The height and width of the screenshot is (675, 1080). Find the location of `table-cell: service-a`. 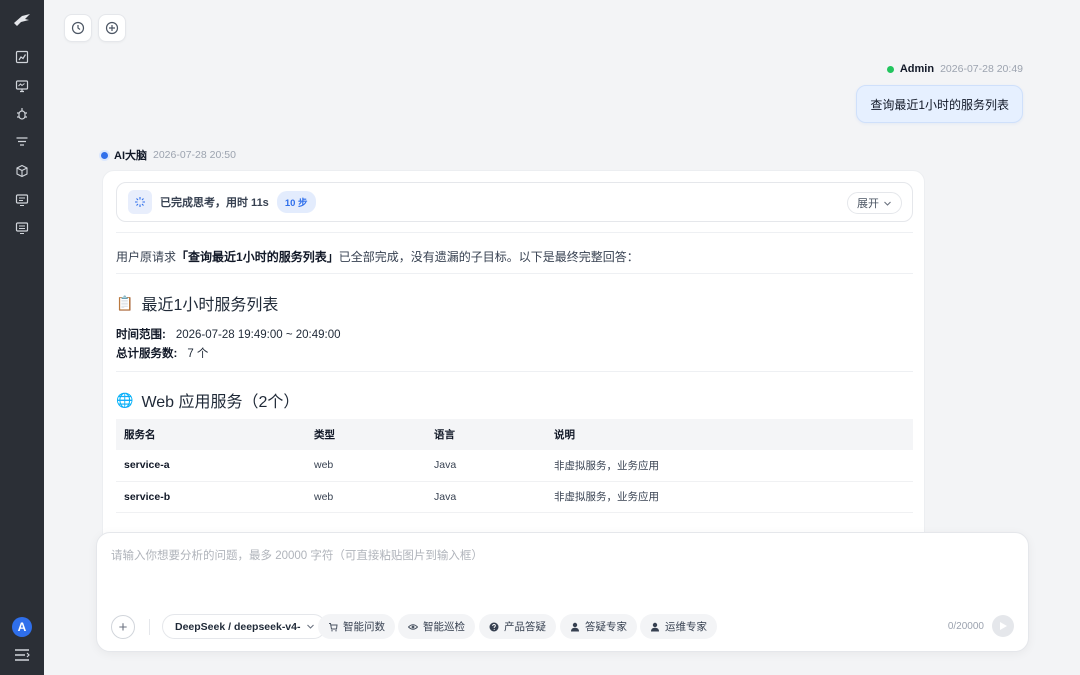

table-cell: service-a is located at coordinates (211, 466).